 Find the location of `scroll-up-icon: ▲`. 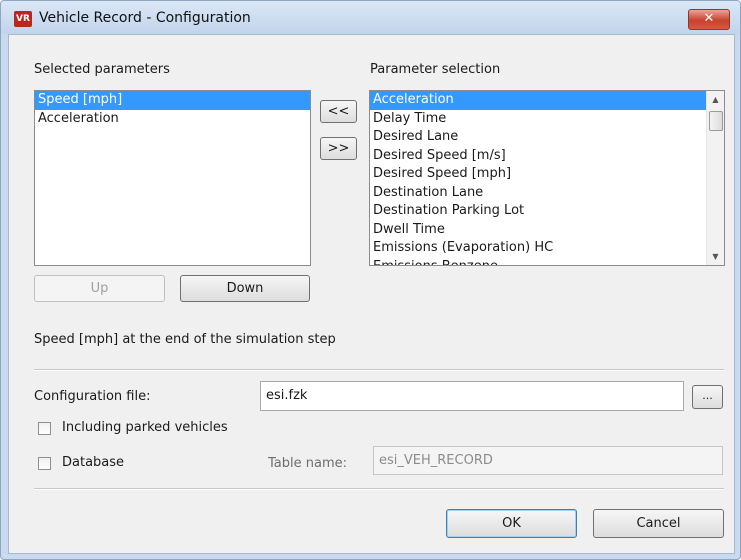

scroll-up-icon: ▲ is located at coordinates (715, 99).